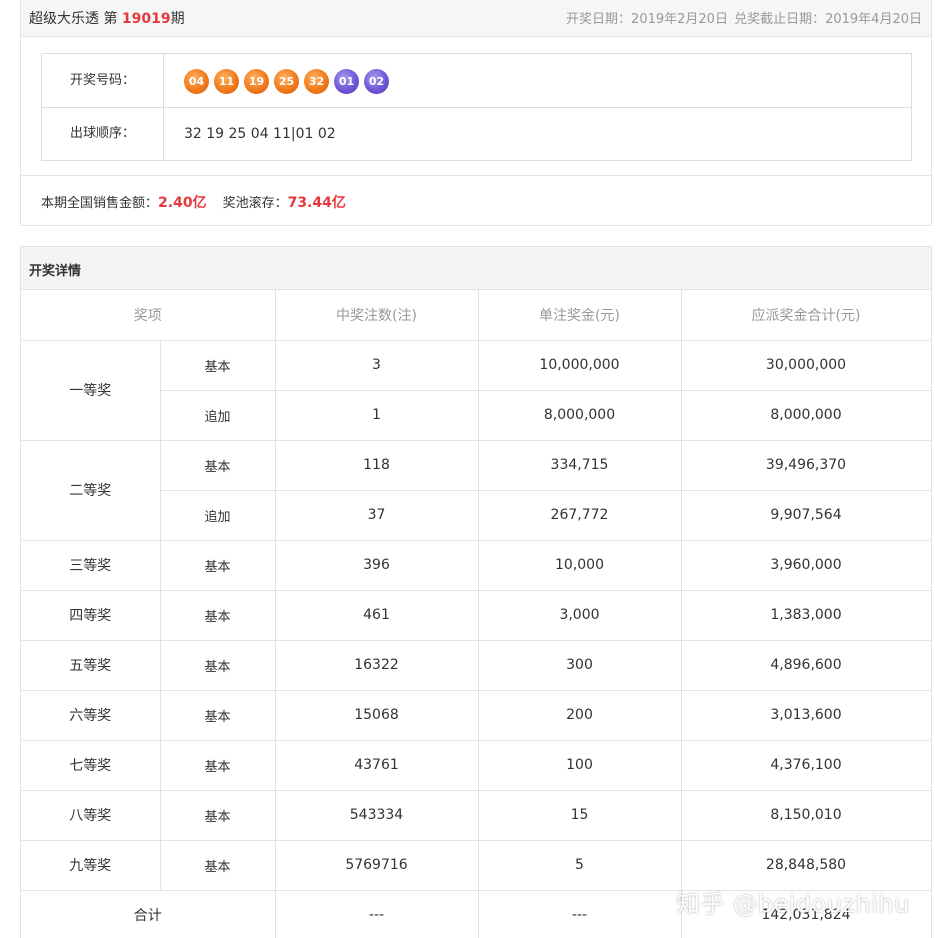 The width and height of the screenshot is (948, 938). I want to click on total-prize-cell: 4,376,100, so click(806, 765).